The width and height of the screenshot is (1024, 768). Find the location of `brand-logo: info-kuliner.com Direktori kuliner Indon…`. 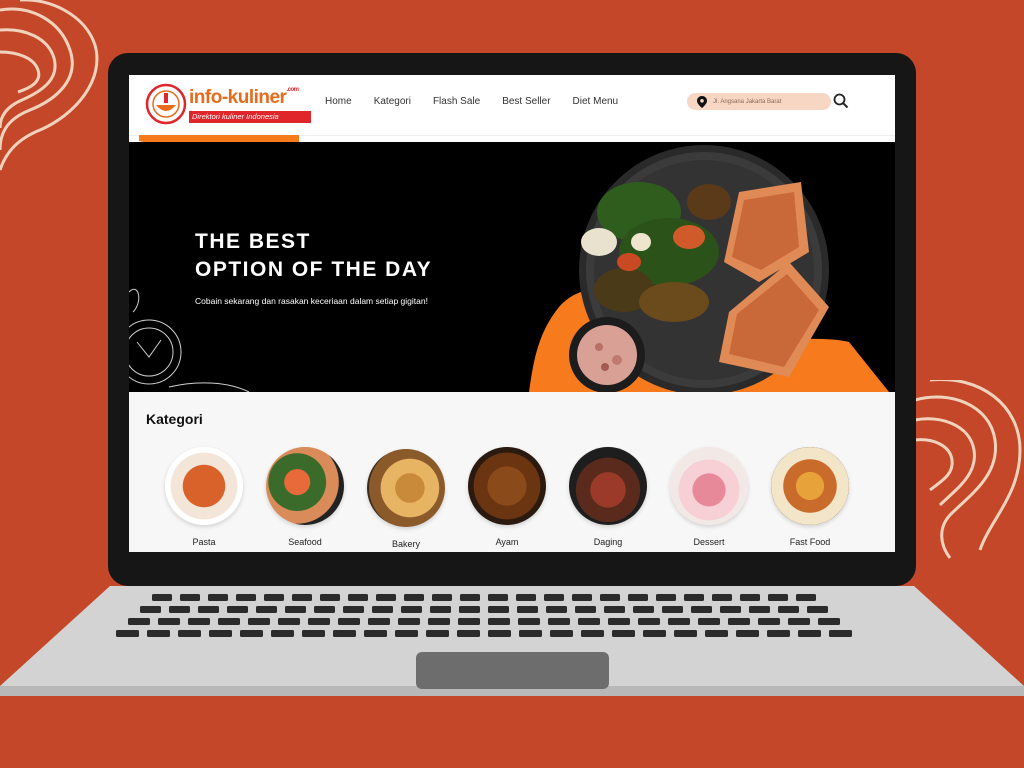

brand-logo: info-kuliner.com Direktori kuliner Indon… is located at coordinates (228, 103).